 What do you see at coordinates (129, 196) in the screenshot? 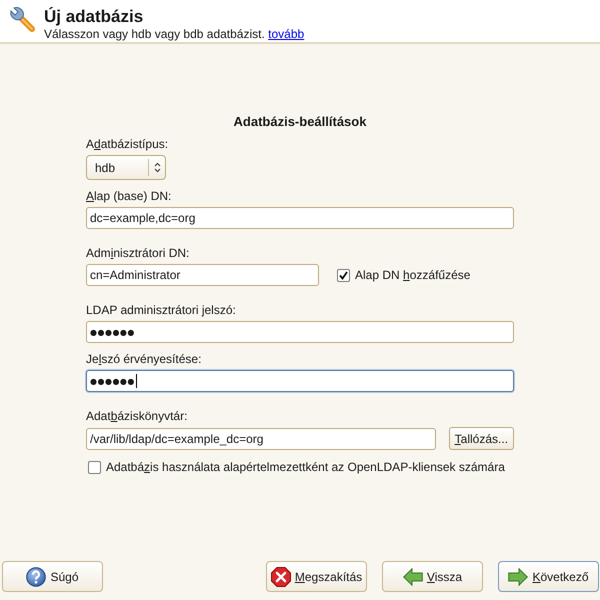
I see `field-label: Alap (base) DN:` at bounding box center [129, 196].